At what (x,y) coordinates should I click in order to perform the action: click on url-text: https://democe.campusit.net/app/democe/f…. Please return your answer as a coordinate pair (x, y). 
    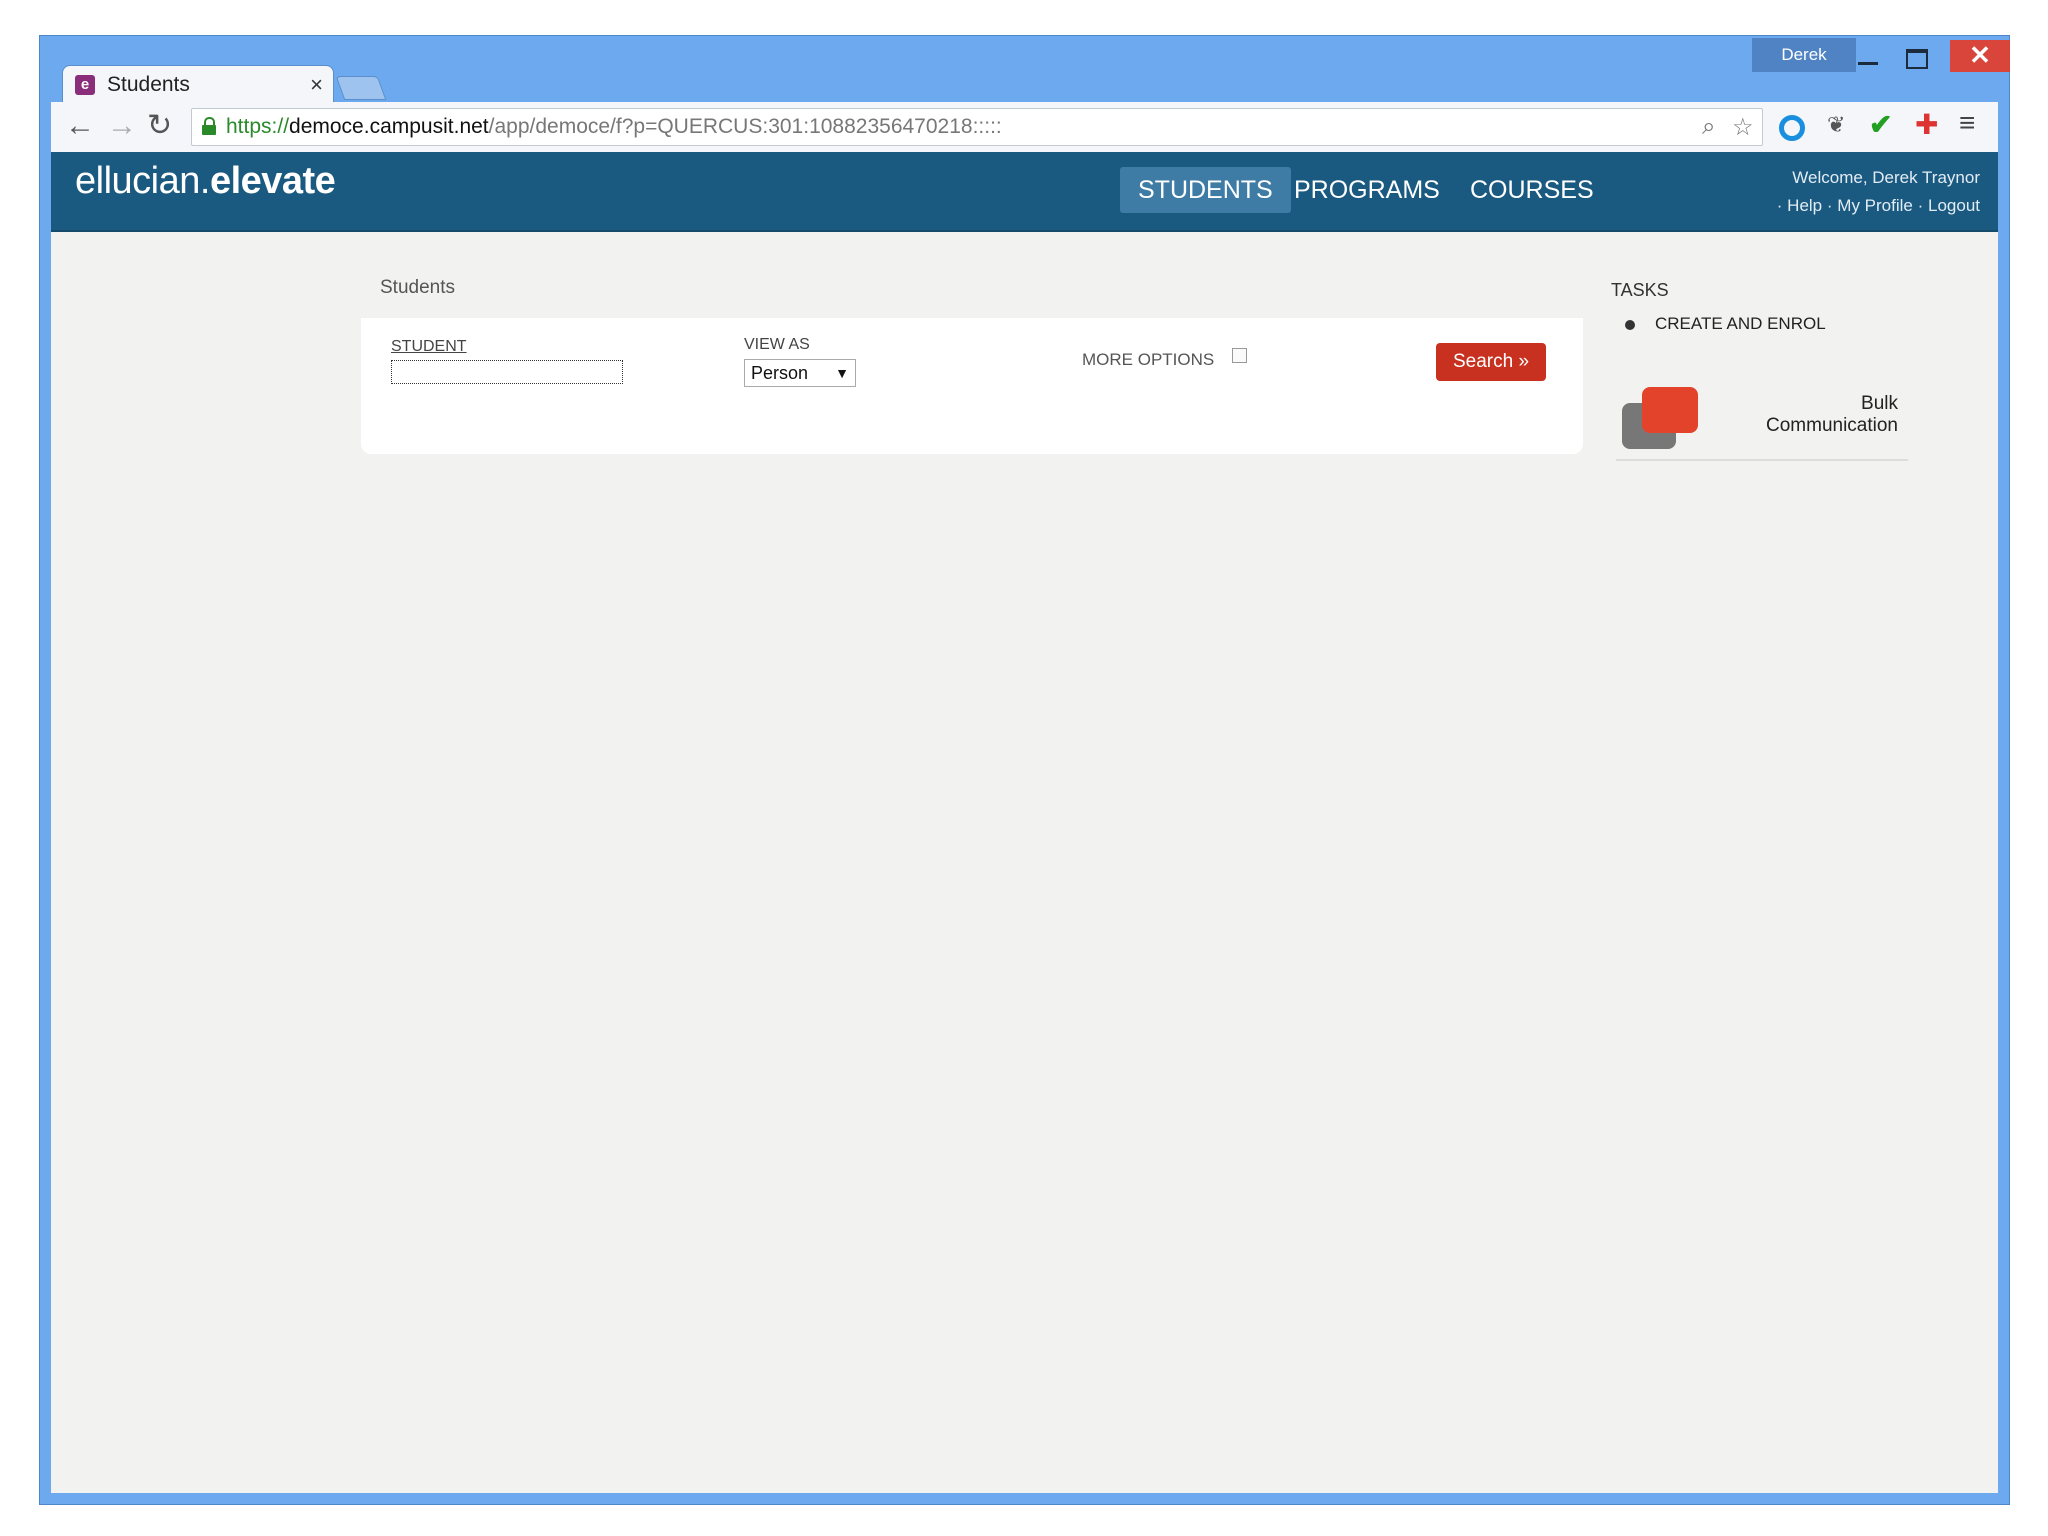
    Looking at the image, I should click on (614, 127).